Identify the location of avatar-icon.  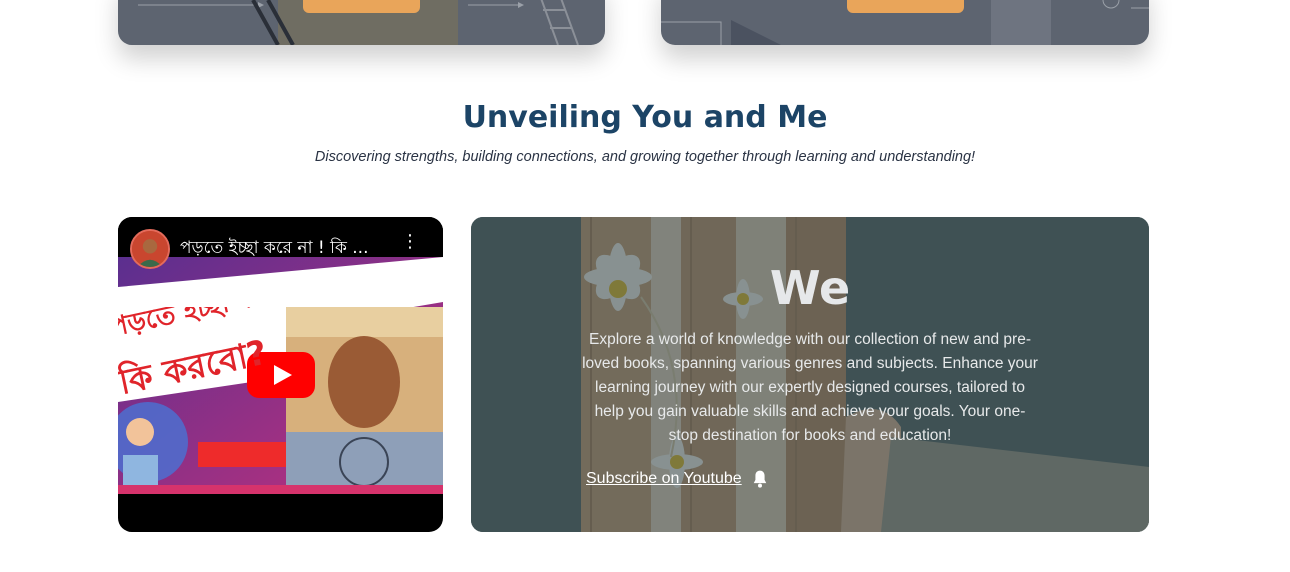
(150, 249).